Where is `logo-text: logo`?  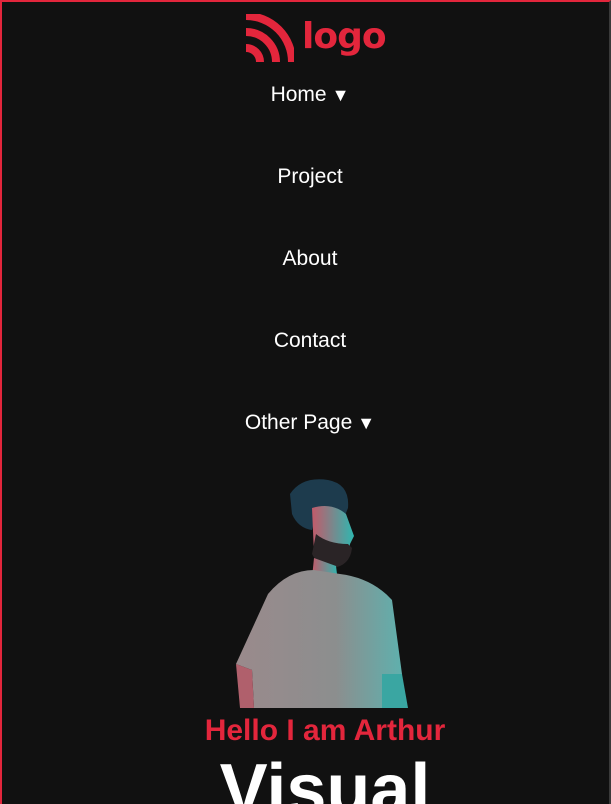 logo-text: logo is located at coordinates (344, 36).